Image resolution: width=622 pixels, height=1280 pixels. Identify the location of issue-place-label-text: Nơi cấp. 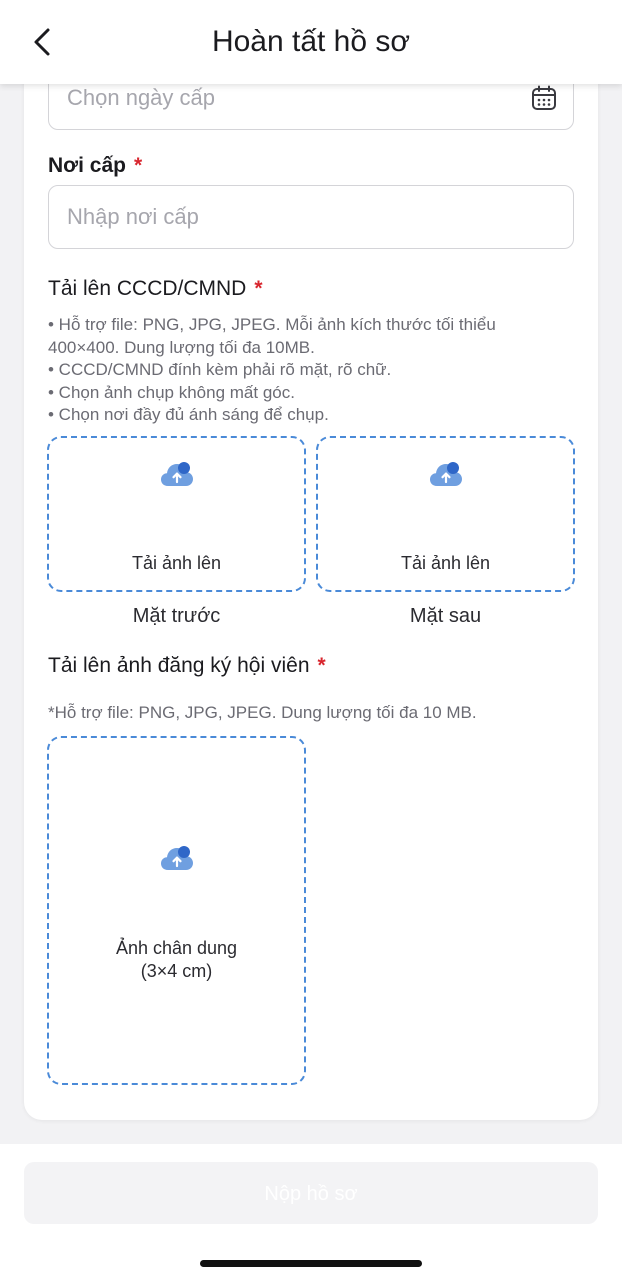
(87, 165).